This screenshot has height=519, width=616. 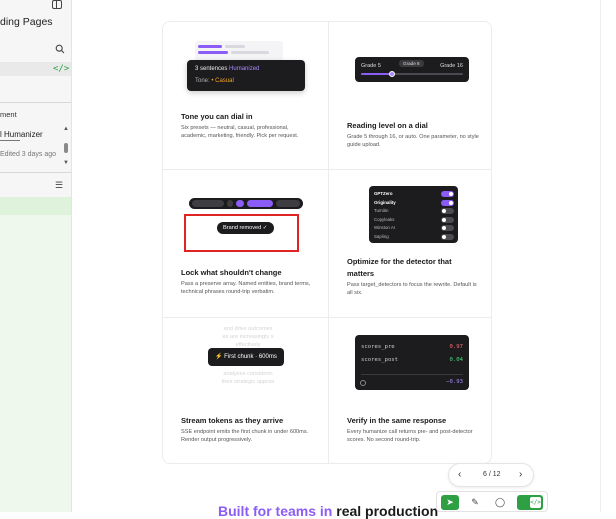 I want to click on preserve-token-strip, so click(x=246, y=203).